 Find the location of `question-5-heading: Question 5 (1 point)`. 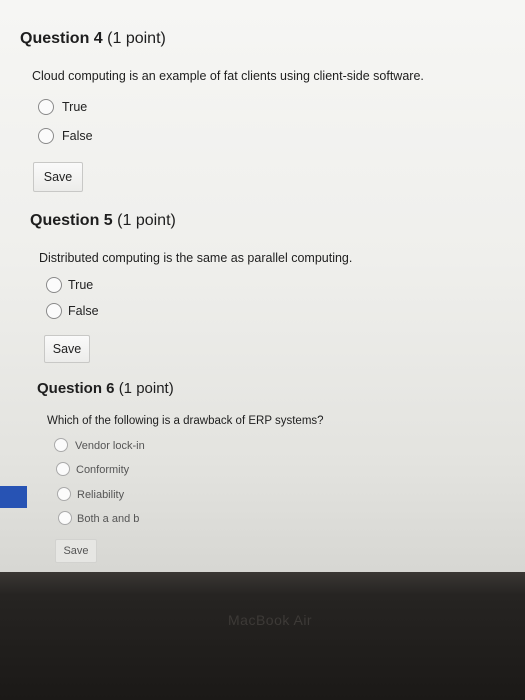

question-5-heading: Question 5 (1 point) is located at coordinates (103, 221).